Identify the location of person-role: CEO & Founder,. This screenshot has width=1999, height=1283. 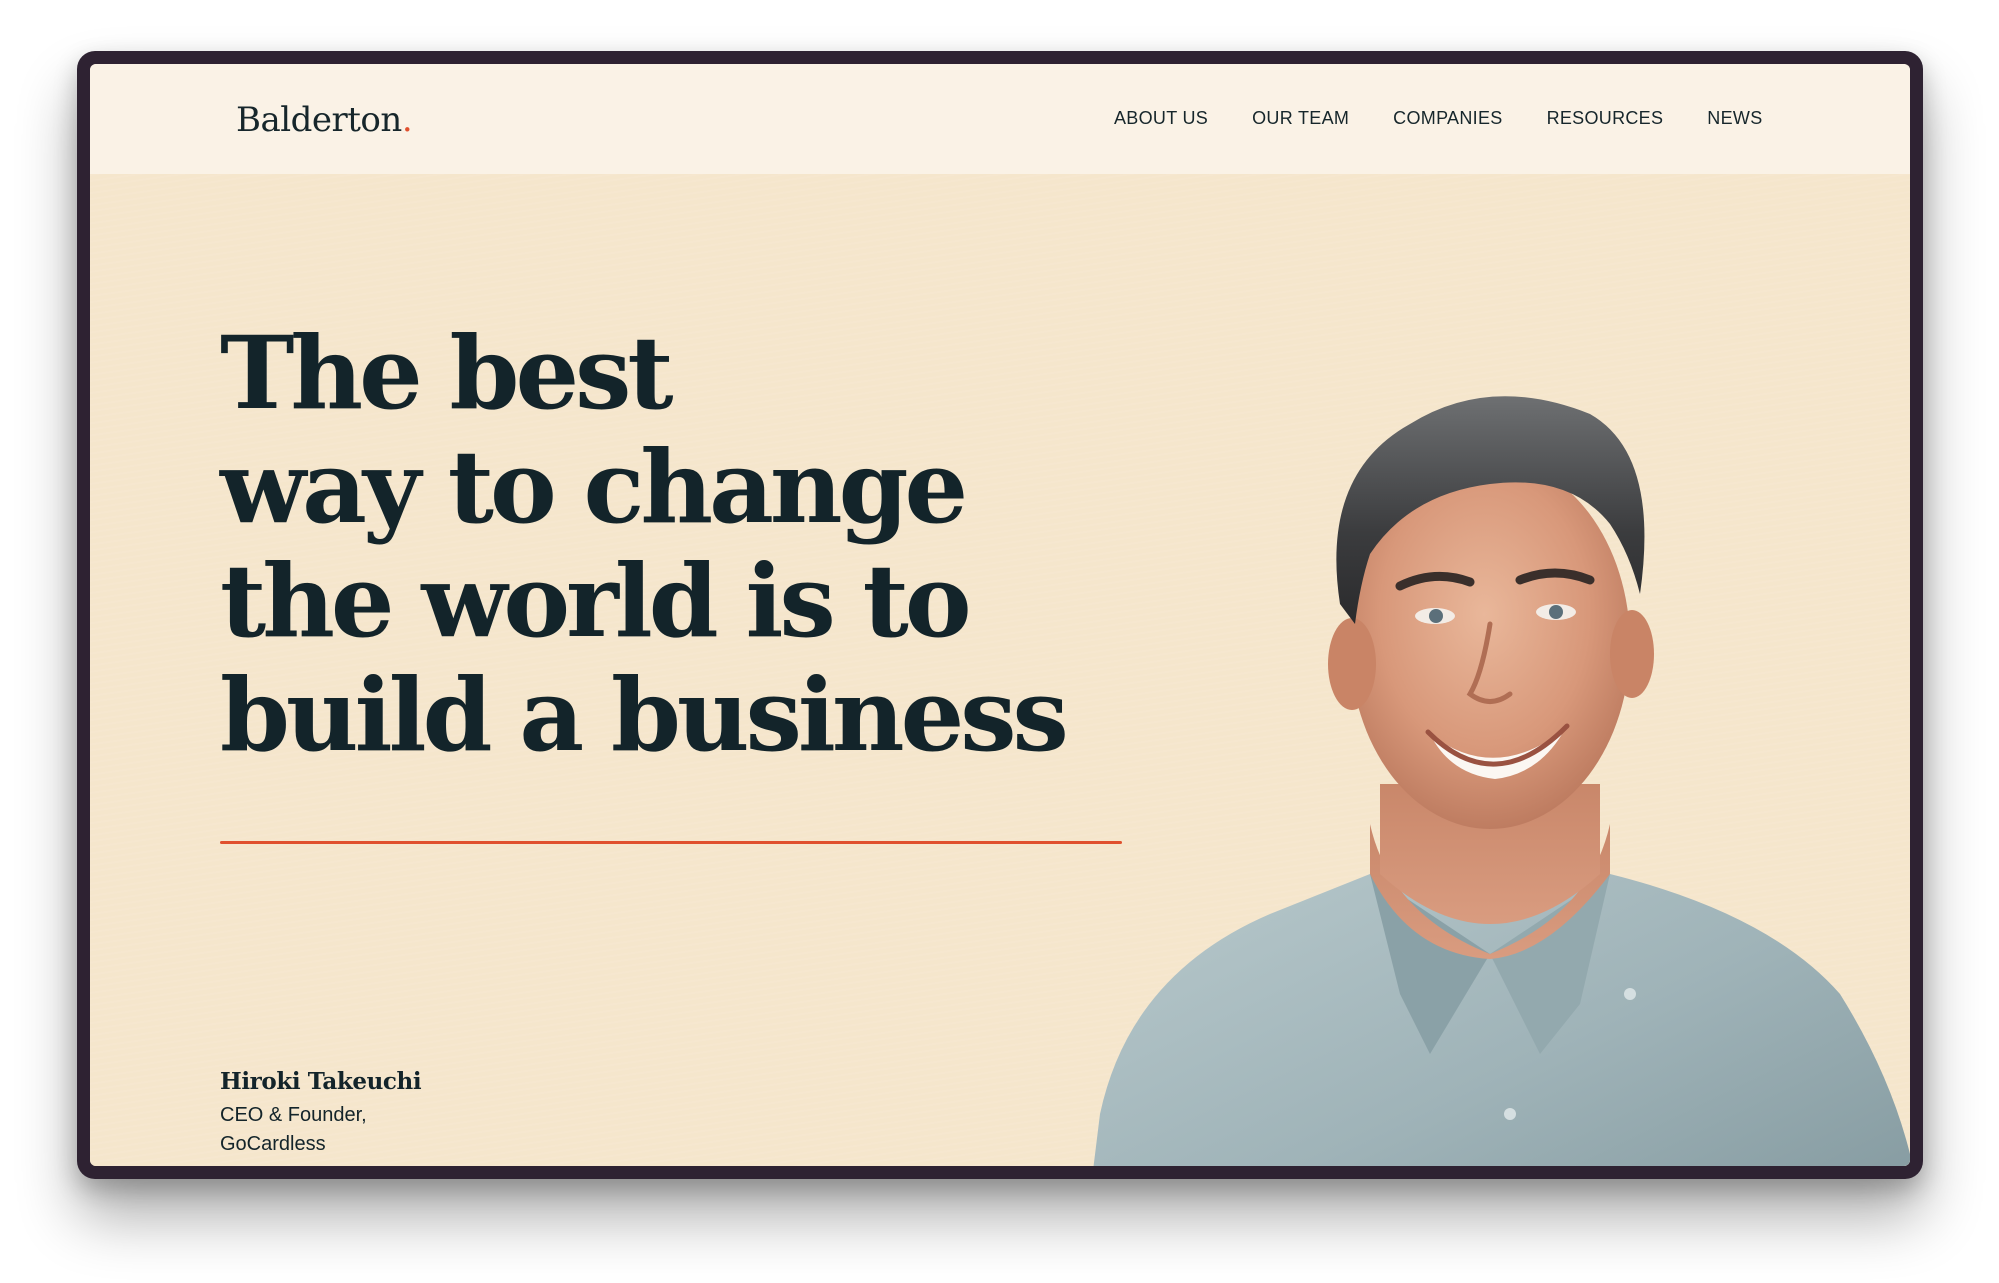
(293, 1115).